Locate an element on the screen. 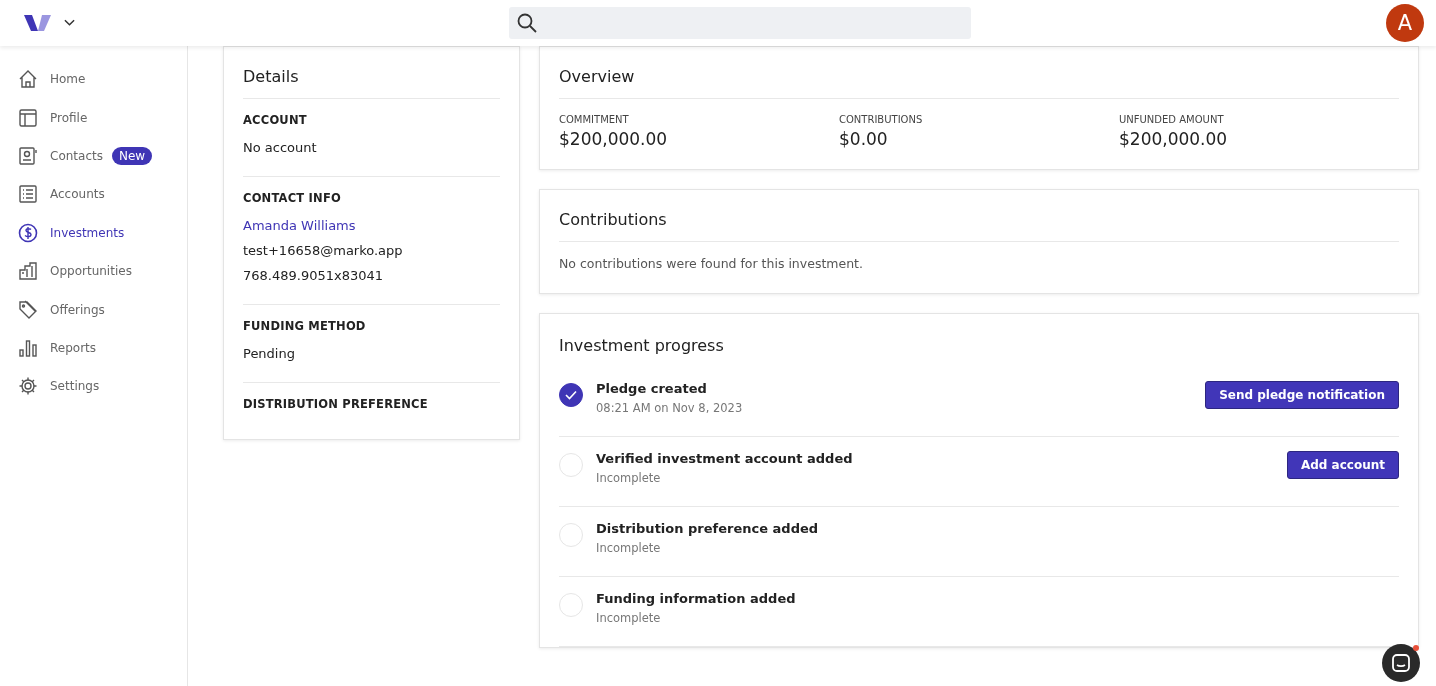 This screenshot has width=1436, height=686. house-icon is located at coordinates (28, 79).